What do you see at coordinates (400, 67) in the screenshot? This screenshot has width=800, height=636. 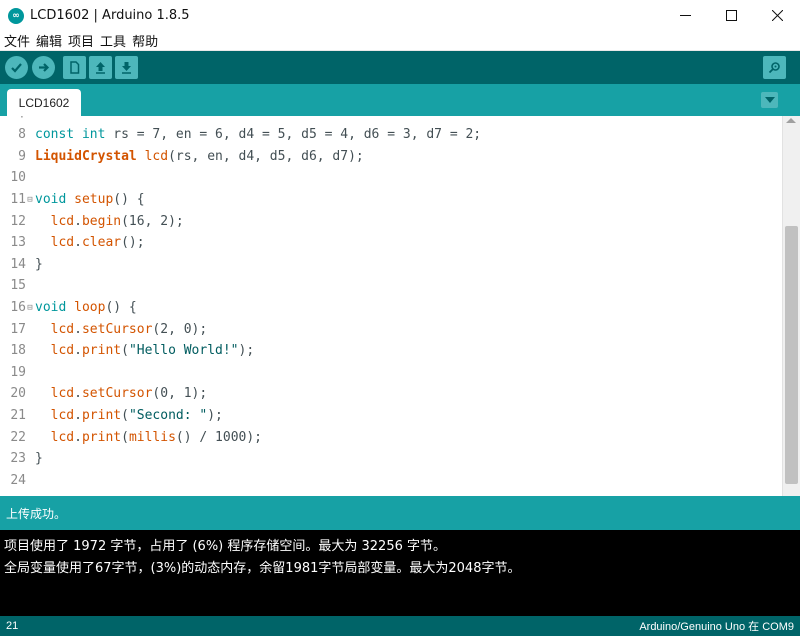 I see `toolbar` at bounding box center [400, 67].